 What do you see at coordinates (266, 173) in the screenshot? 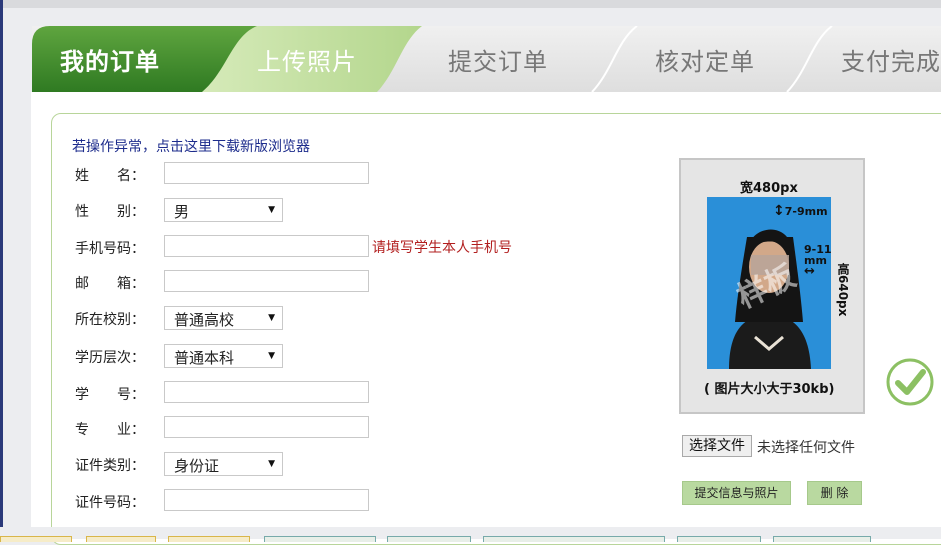
I see `name-input` at bounding box center [266, 173].